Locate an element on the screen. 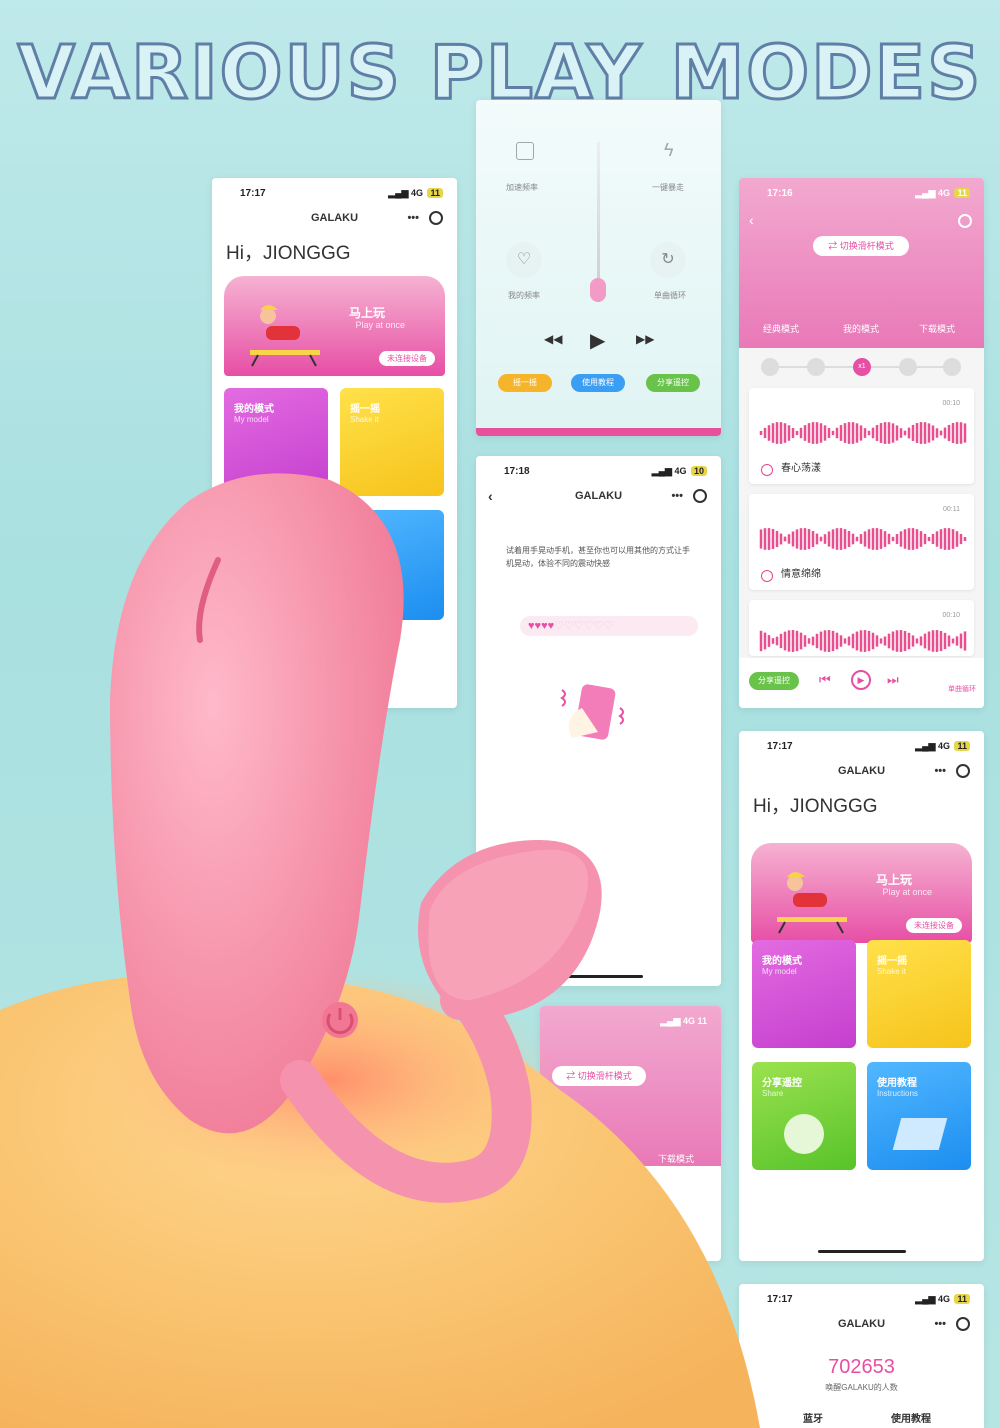 Image resolution: width=1000 pixels, height=1428 pixels. tile-shake: 摇一摇 Shake it is located at coordinates (919, 994).